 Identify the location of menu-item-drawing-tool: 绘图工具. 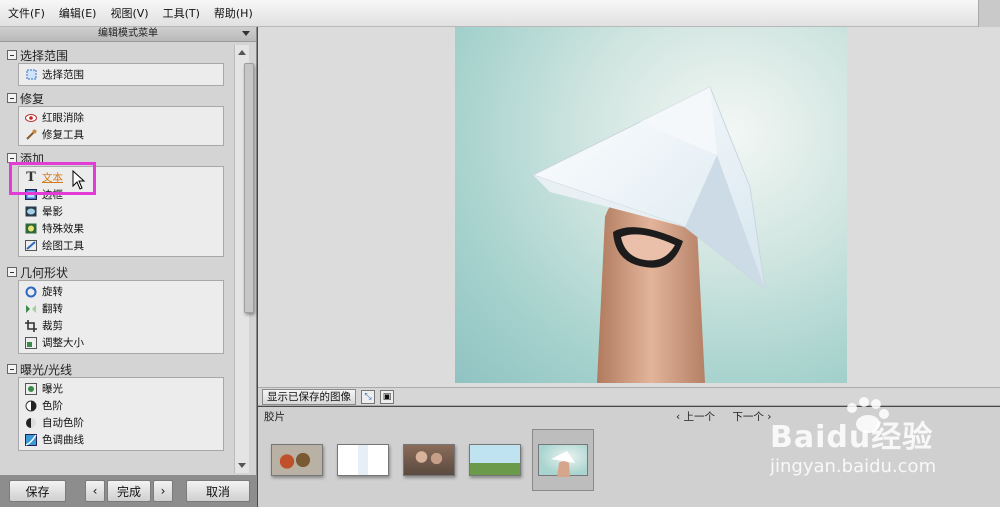
(121, 245).